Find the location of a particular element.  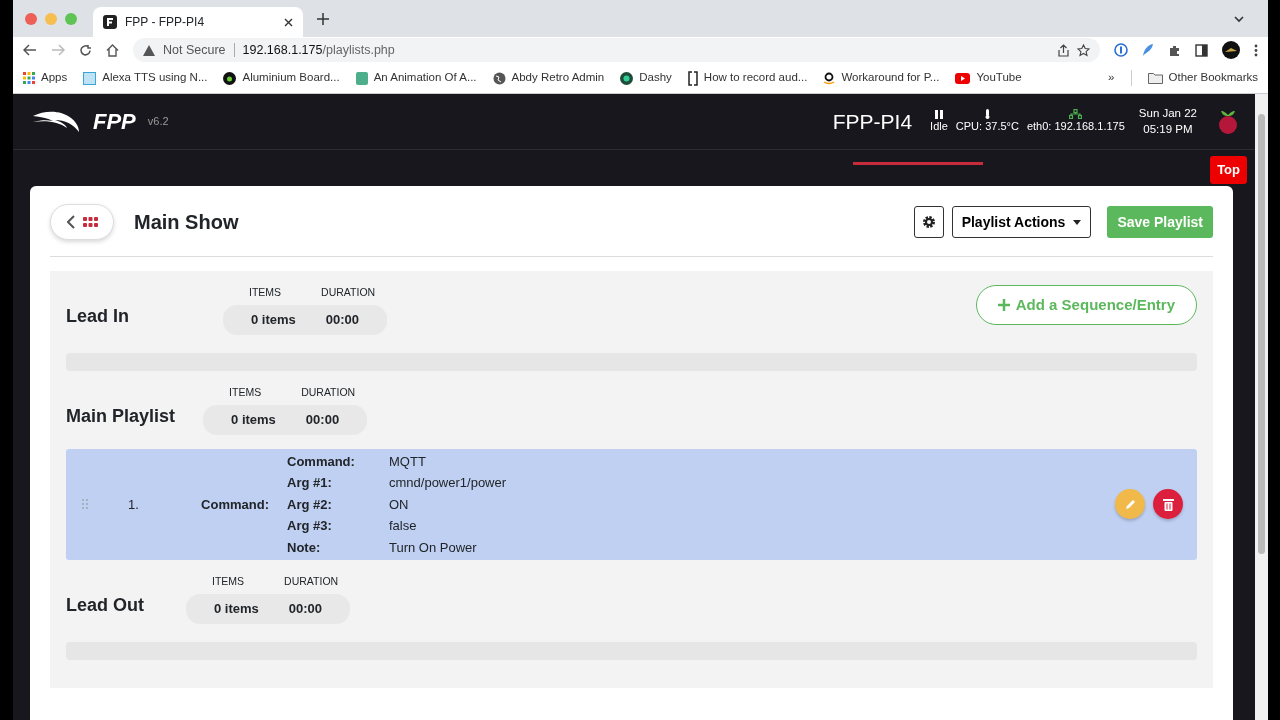

field-value: cmnd/power1/power is located at coordinates (448, 483).